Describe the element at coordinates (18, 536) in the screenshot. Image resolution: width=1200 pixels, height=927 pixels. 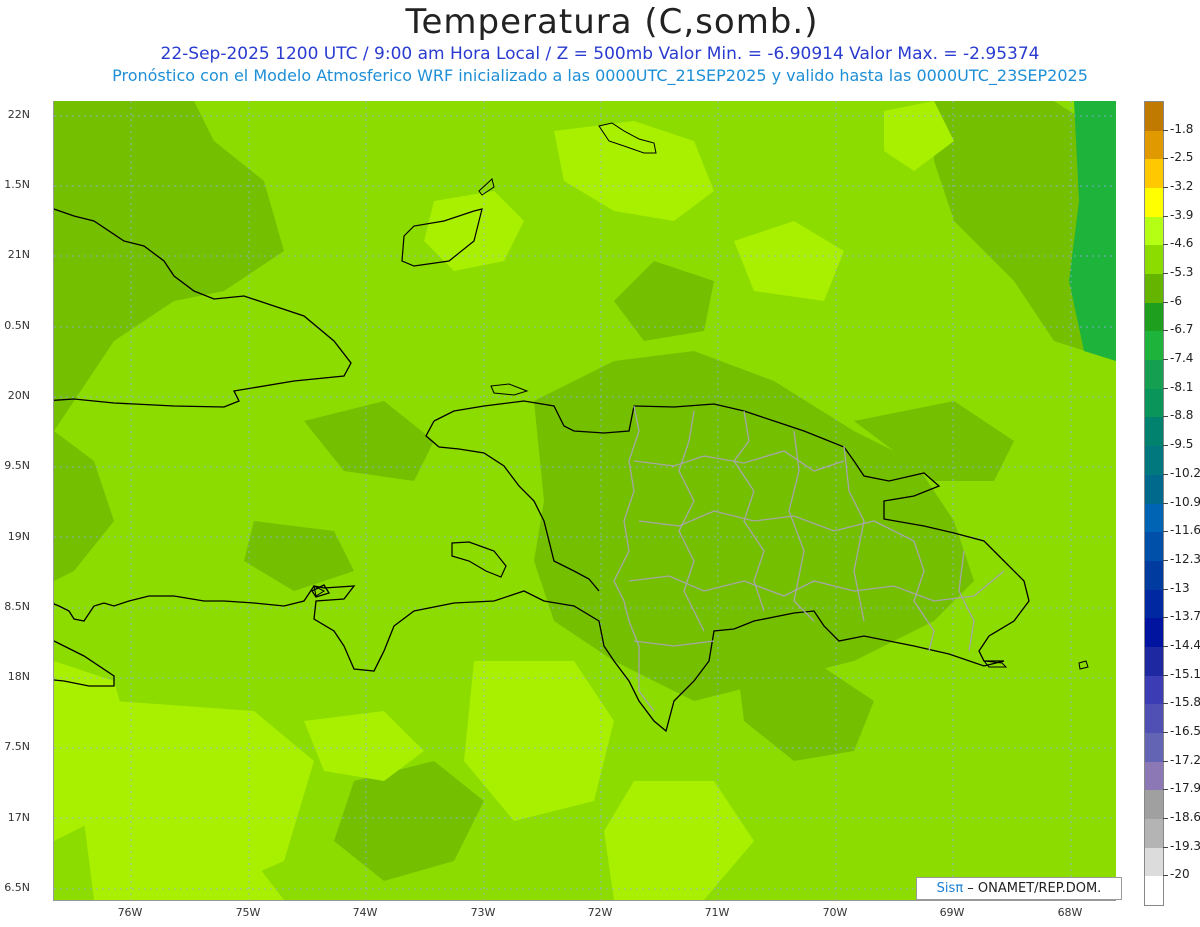
I see `lat-label: 19N` at that location.